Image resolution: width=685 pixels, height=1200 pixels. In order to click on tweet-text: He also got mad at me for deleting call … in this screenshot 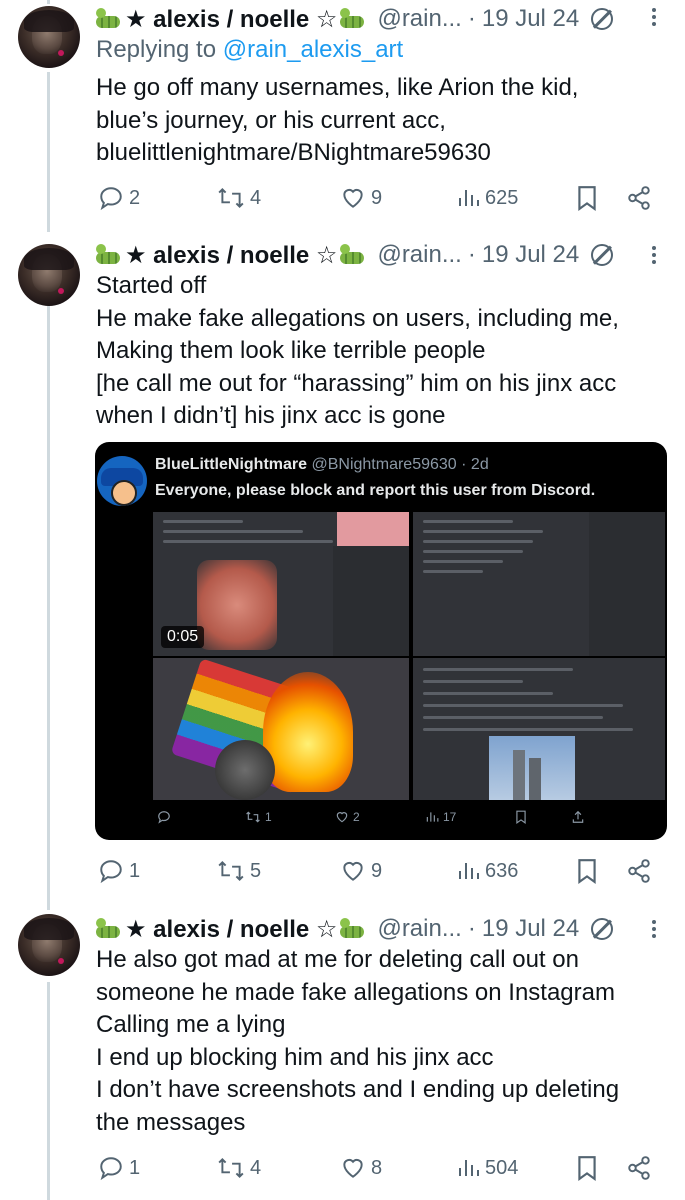, I will do `click(381, 1041)`.